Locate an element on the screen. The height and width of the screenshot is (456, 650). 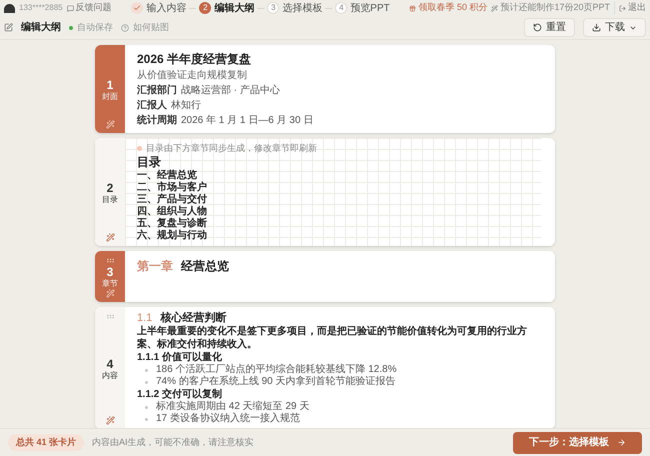
disclaimer: 内容由AI生成，可能不准确，请注意核实 is located at coordinates (173, 442).